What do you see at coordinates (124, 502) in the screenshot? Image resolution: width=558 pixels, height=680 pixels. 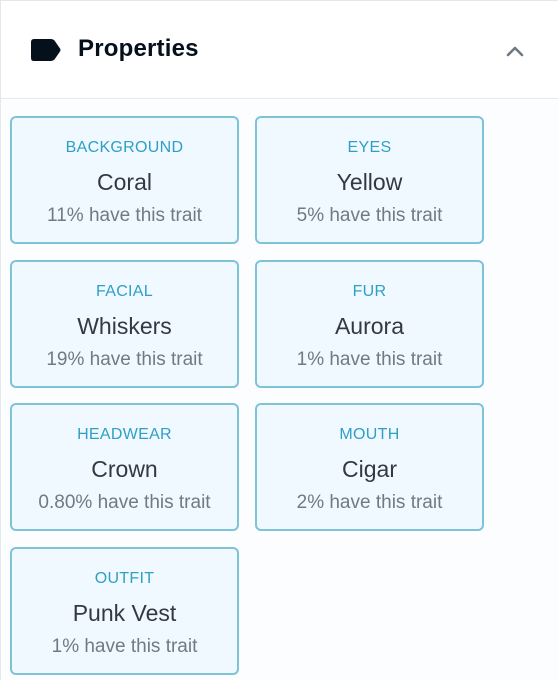 I see `trait-rarity: 0.80% have this trait` at bounding box center [124, 502].